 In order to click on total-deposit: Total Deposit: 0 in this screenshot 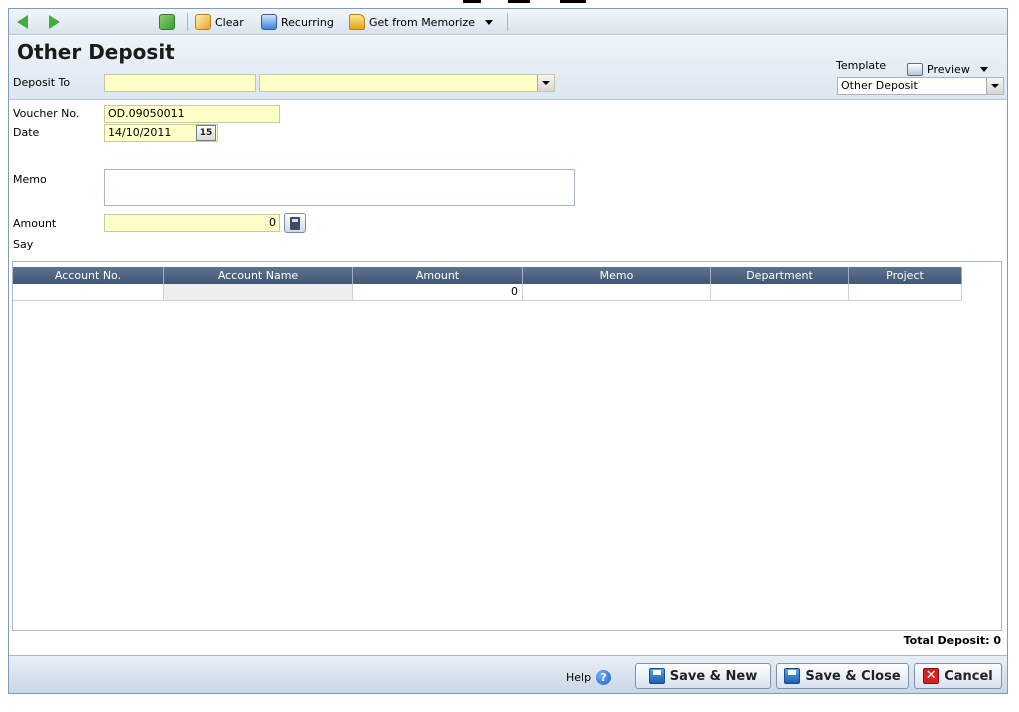, I will do `click(952, 640)`.